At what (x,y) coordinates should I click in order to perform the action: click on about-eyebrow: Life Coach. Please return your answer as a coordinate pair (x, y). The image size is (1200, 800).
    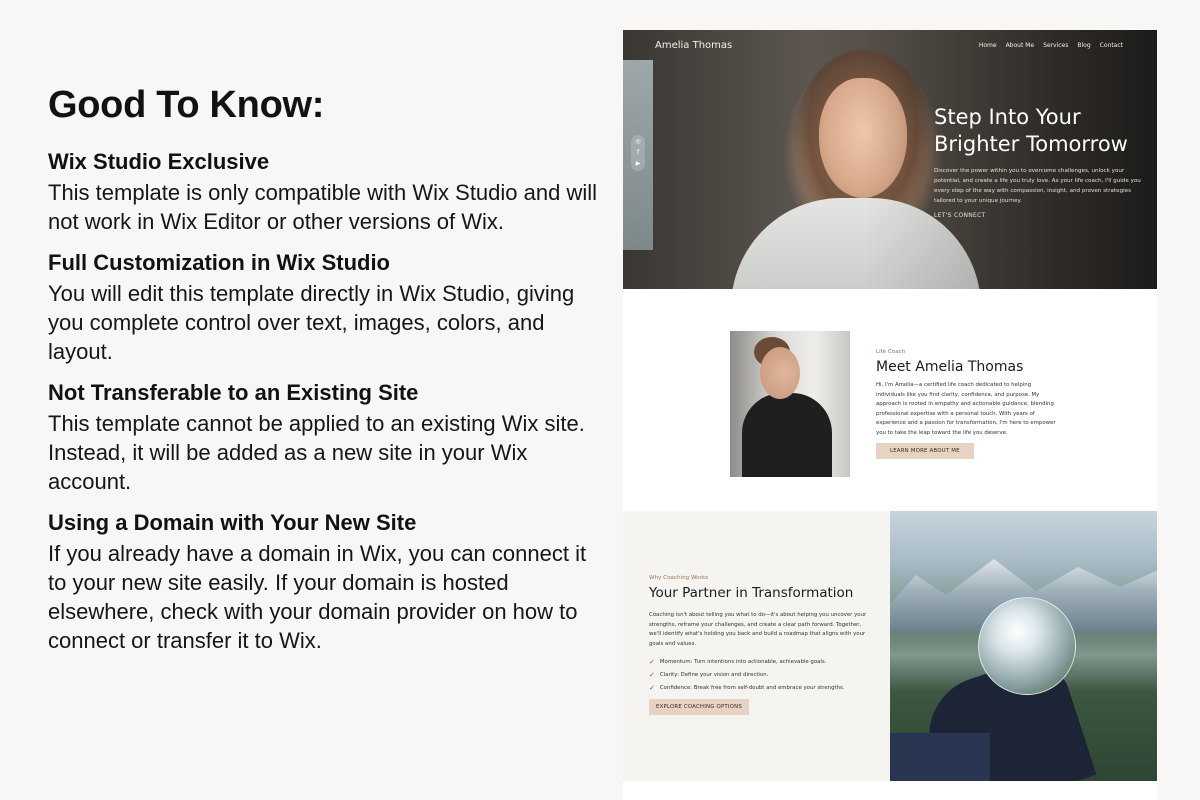
    Looking at the image, I should click on (891, 352).